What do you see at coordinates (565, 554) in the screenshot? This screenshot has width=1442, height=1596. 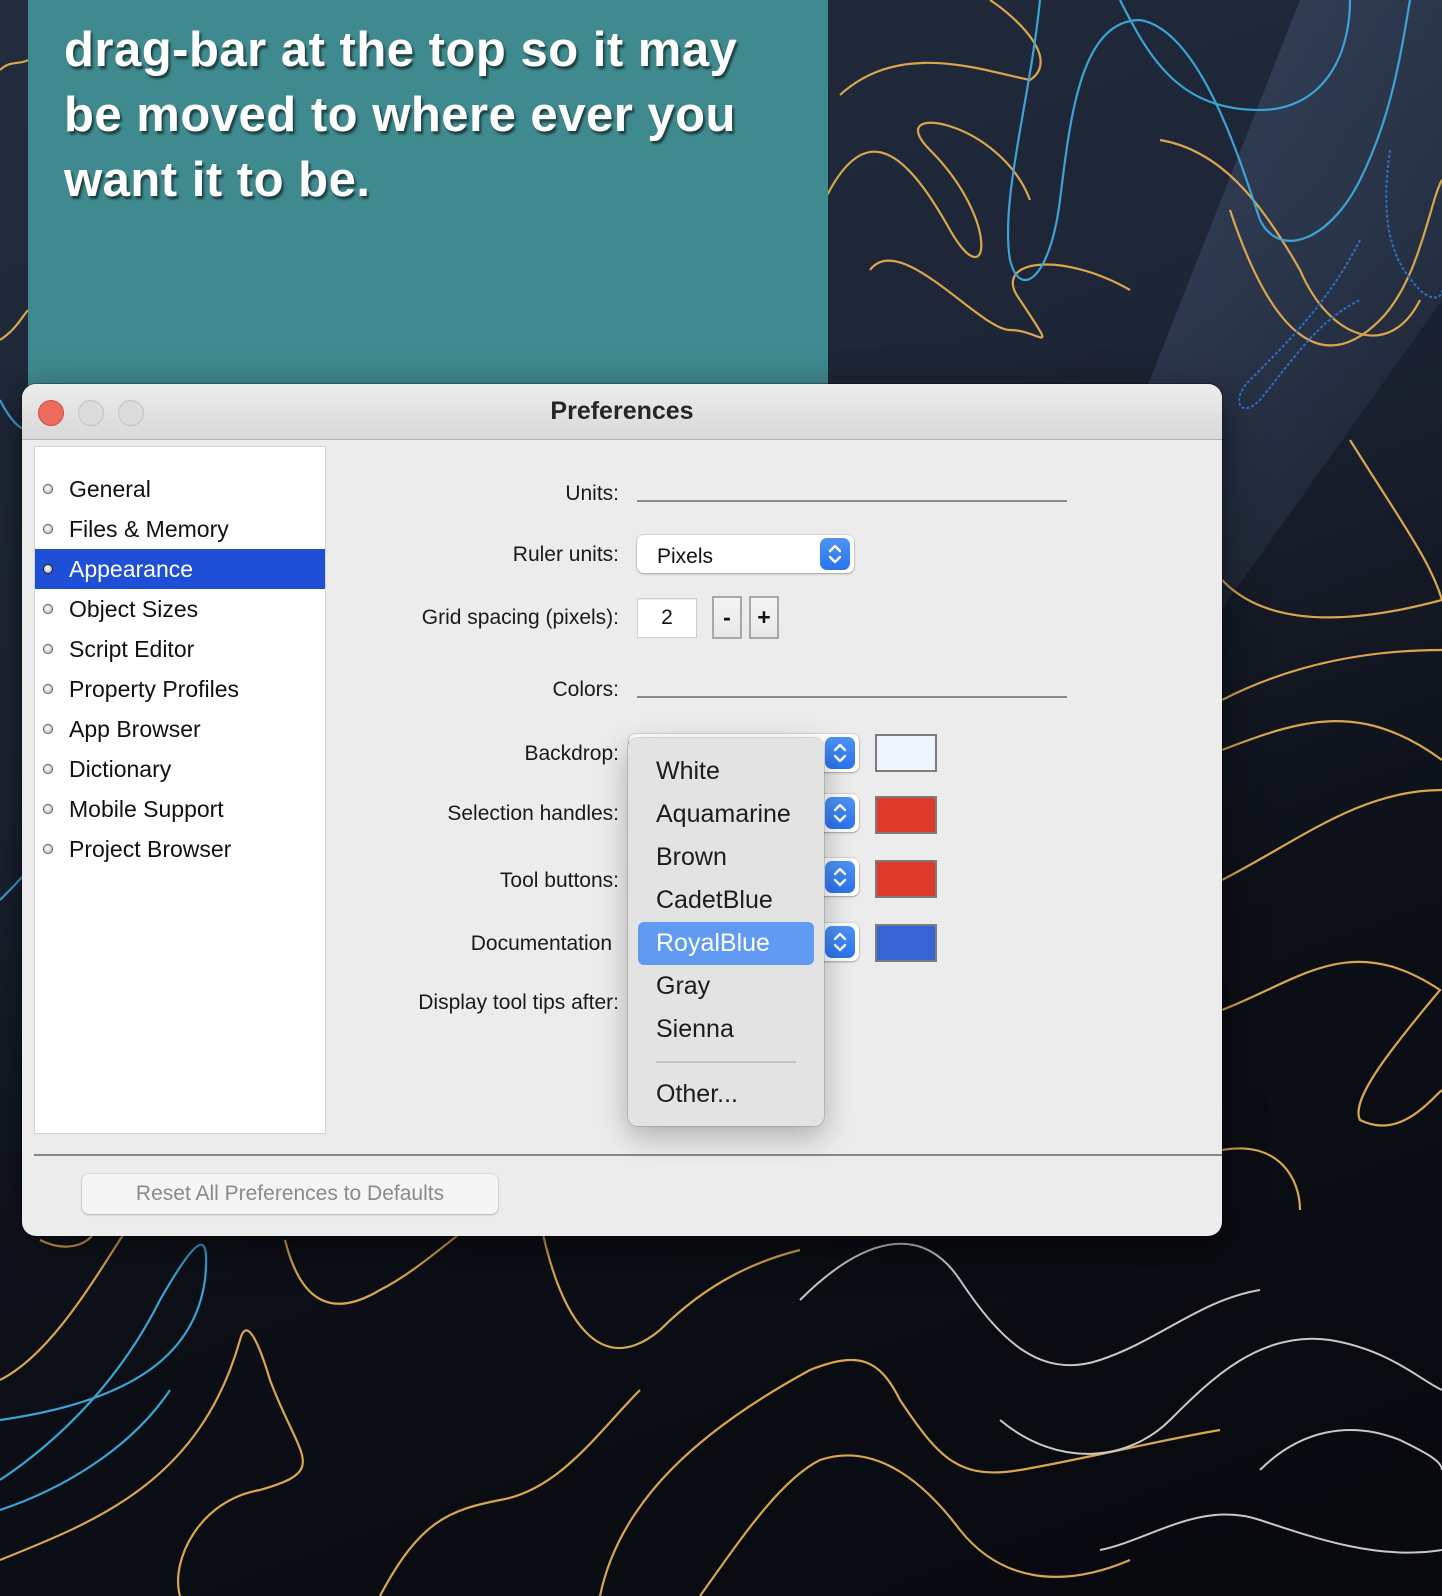 I see `ruler-units-label: Ruler units:` at bounding box center [565, 554].